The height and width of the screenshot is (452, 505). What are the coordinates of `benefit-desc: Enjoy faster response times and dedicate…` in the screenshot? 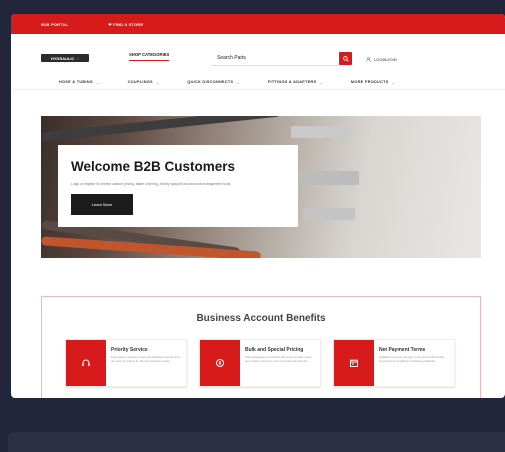 It's located at (146, 359).